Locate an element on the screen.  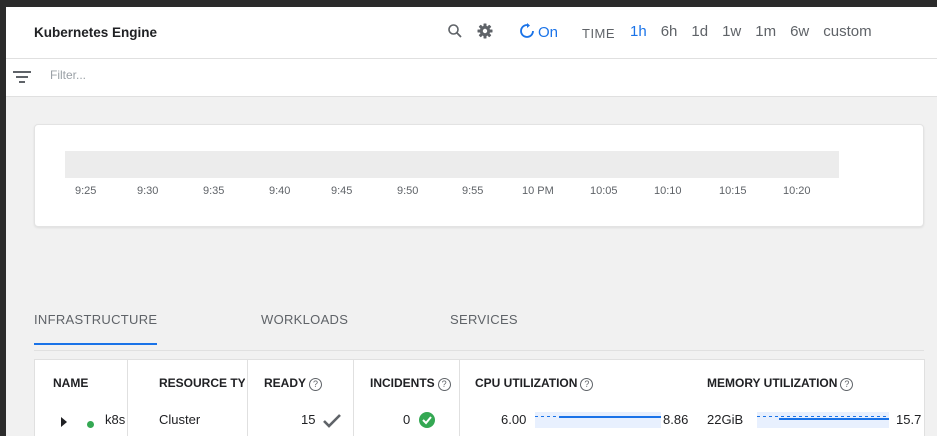
time-range-1w: 1w is located at coordinates (731, 31).